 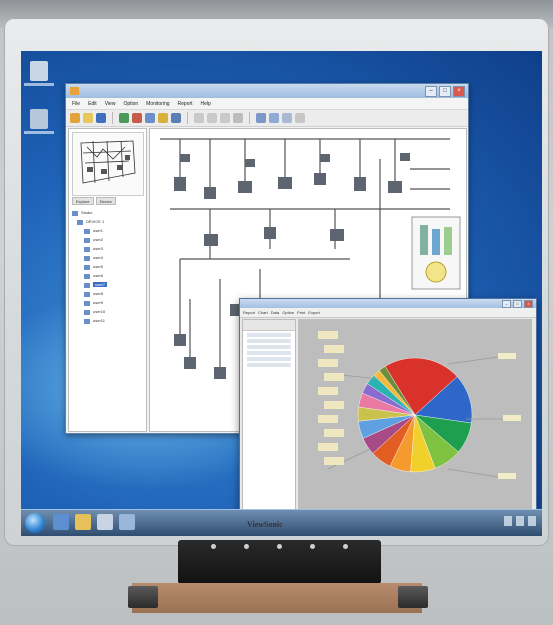 What do you see at coordinates (199, 118) in the screenshot?
I see `cut-icon` at bounding box center [199, 118].